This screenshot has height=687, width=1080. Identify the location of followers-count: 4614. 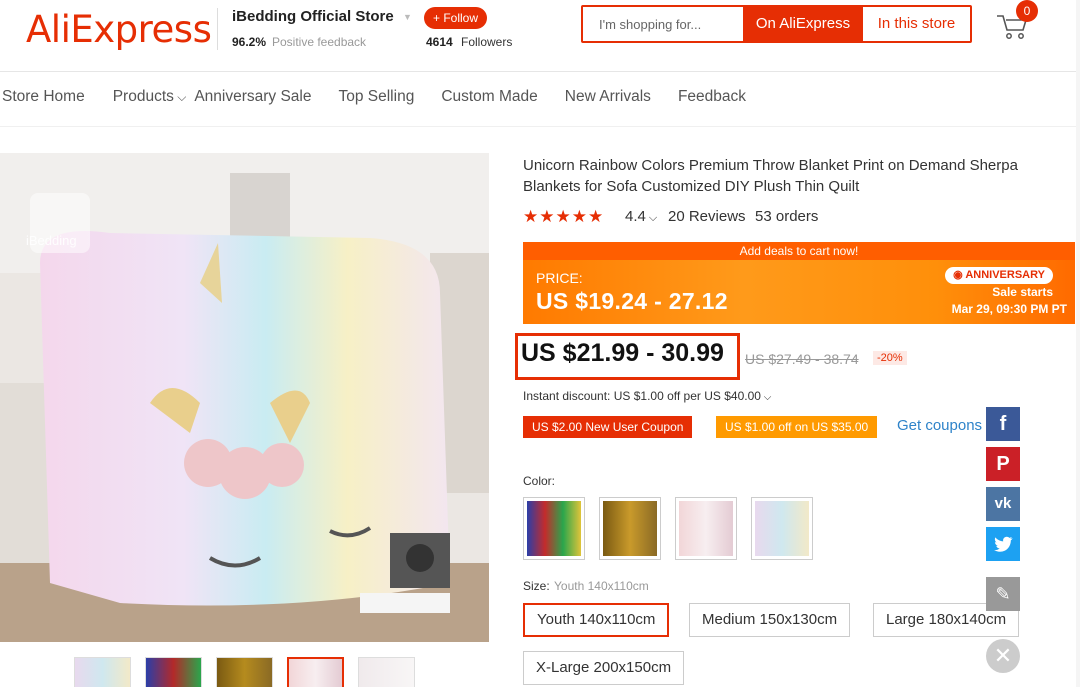
(439, 42).